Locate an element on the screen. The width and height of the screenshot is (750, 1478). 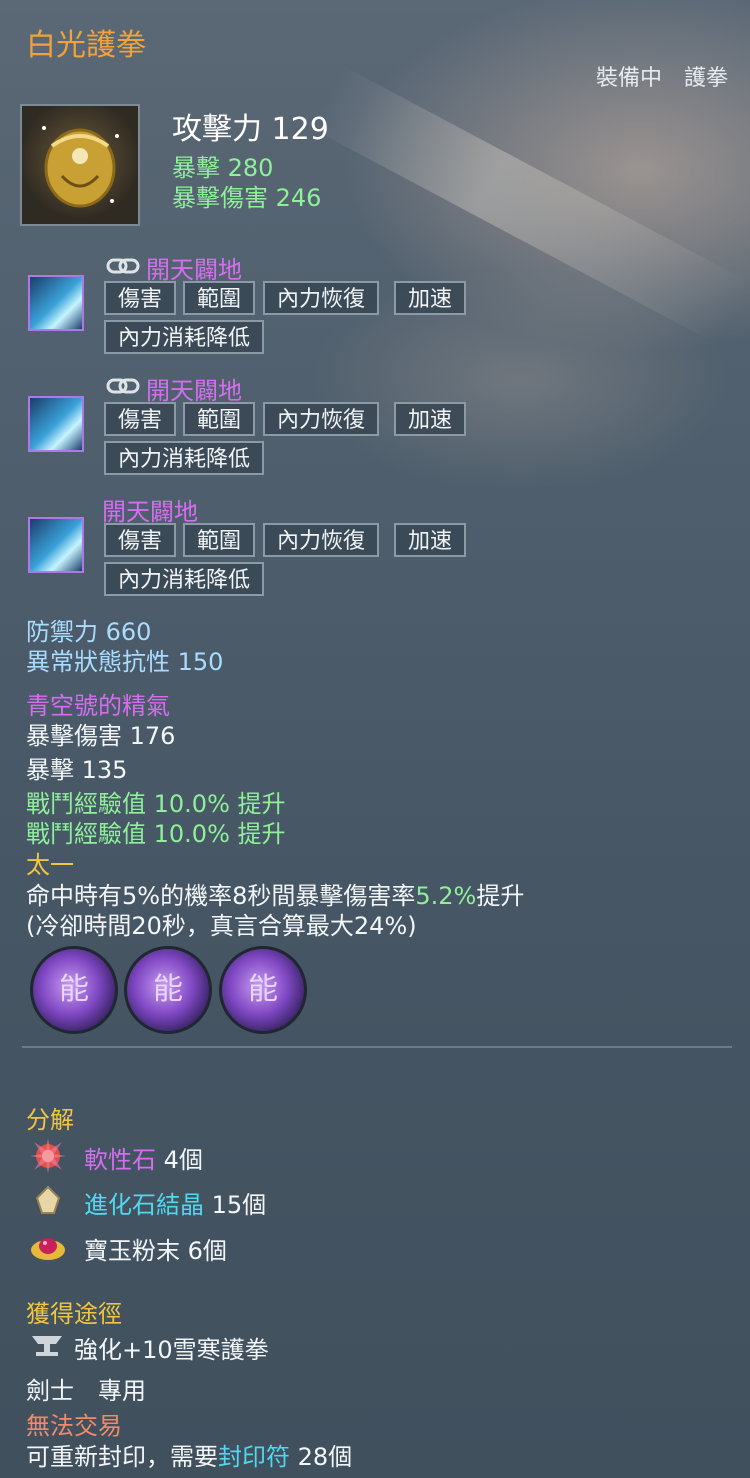
skill-name-3: 開天闢地 is located at coordinates (150, 512).